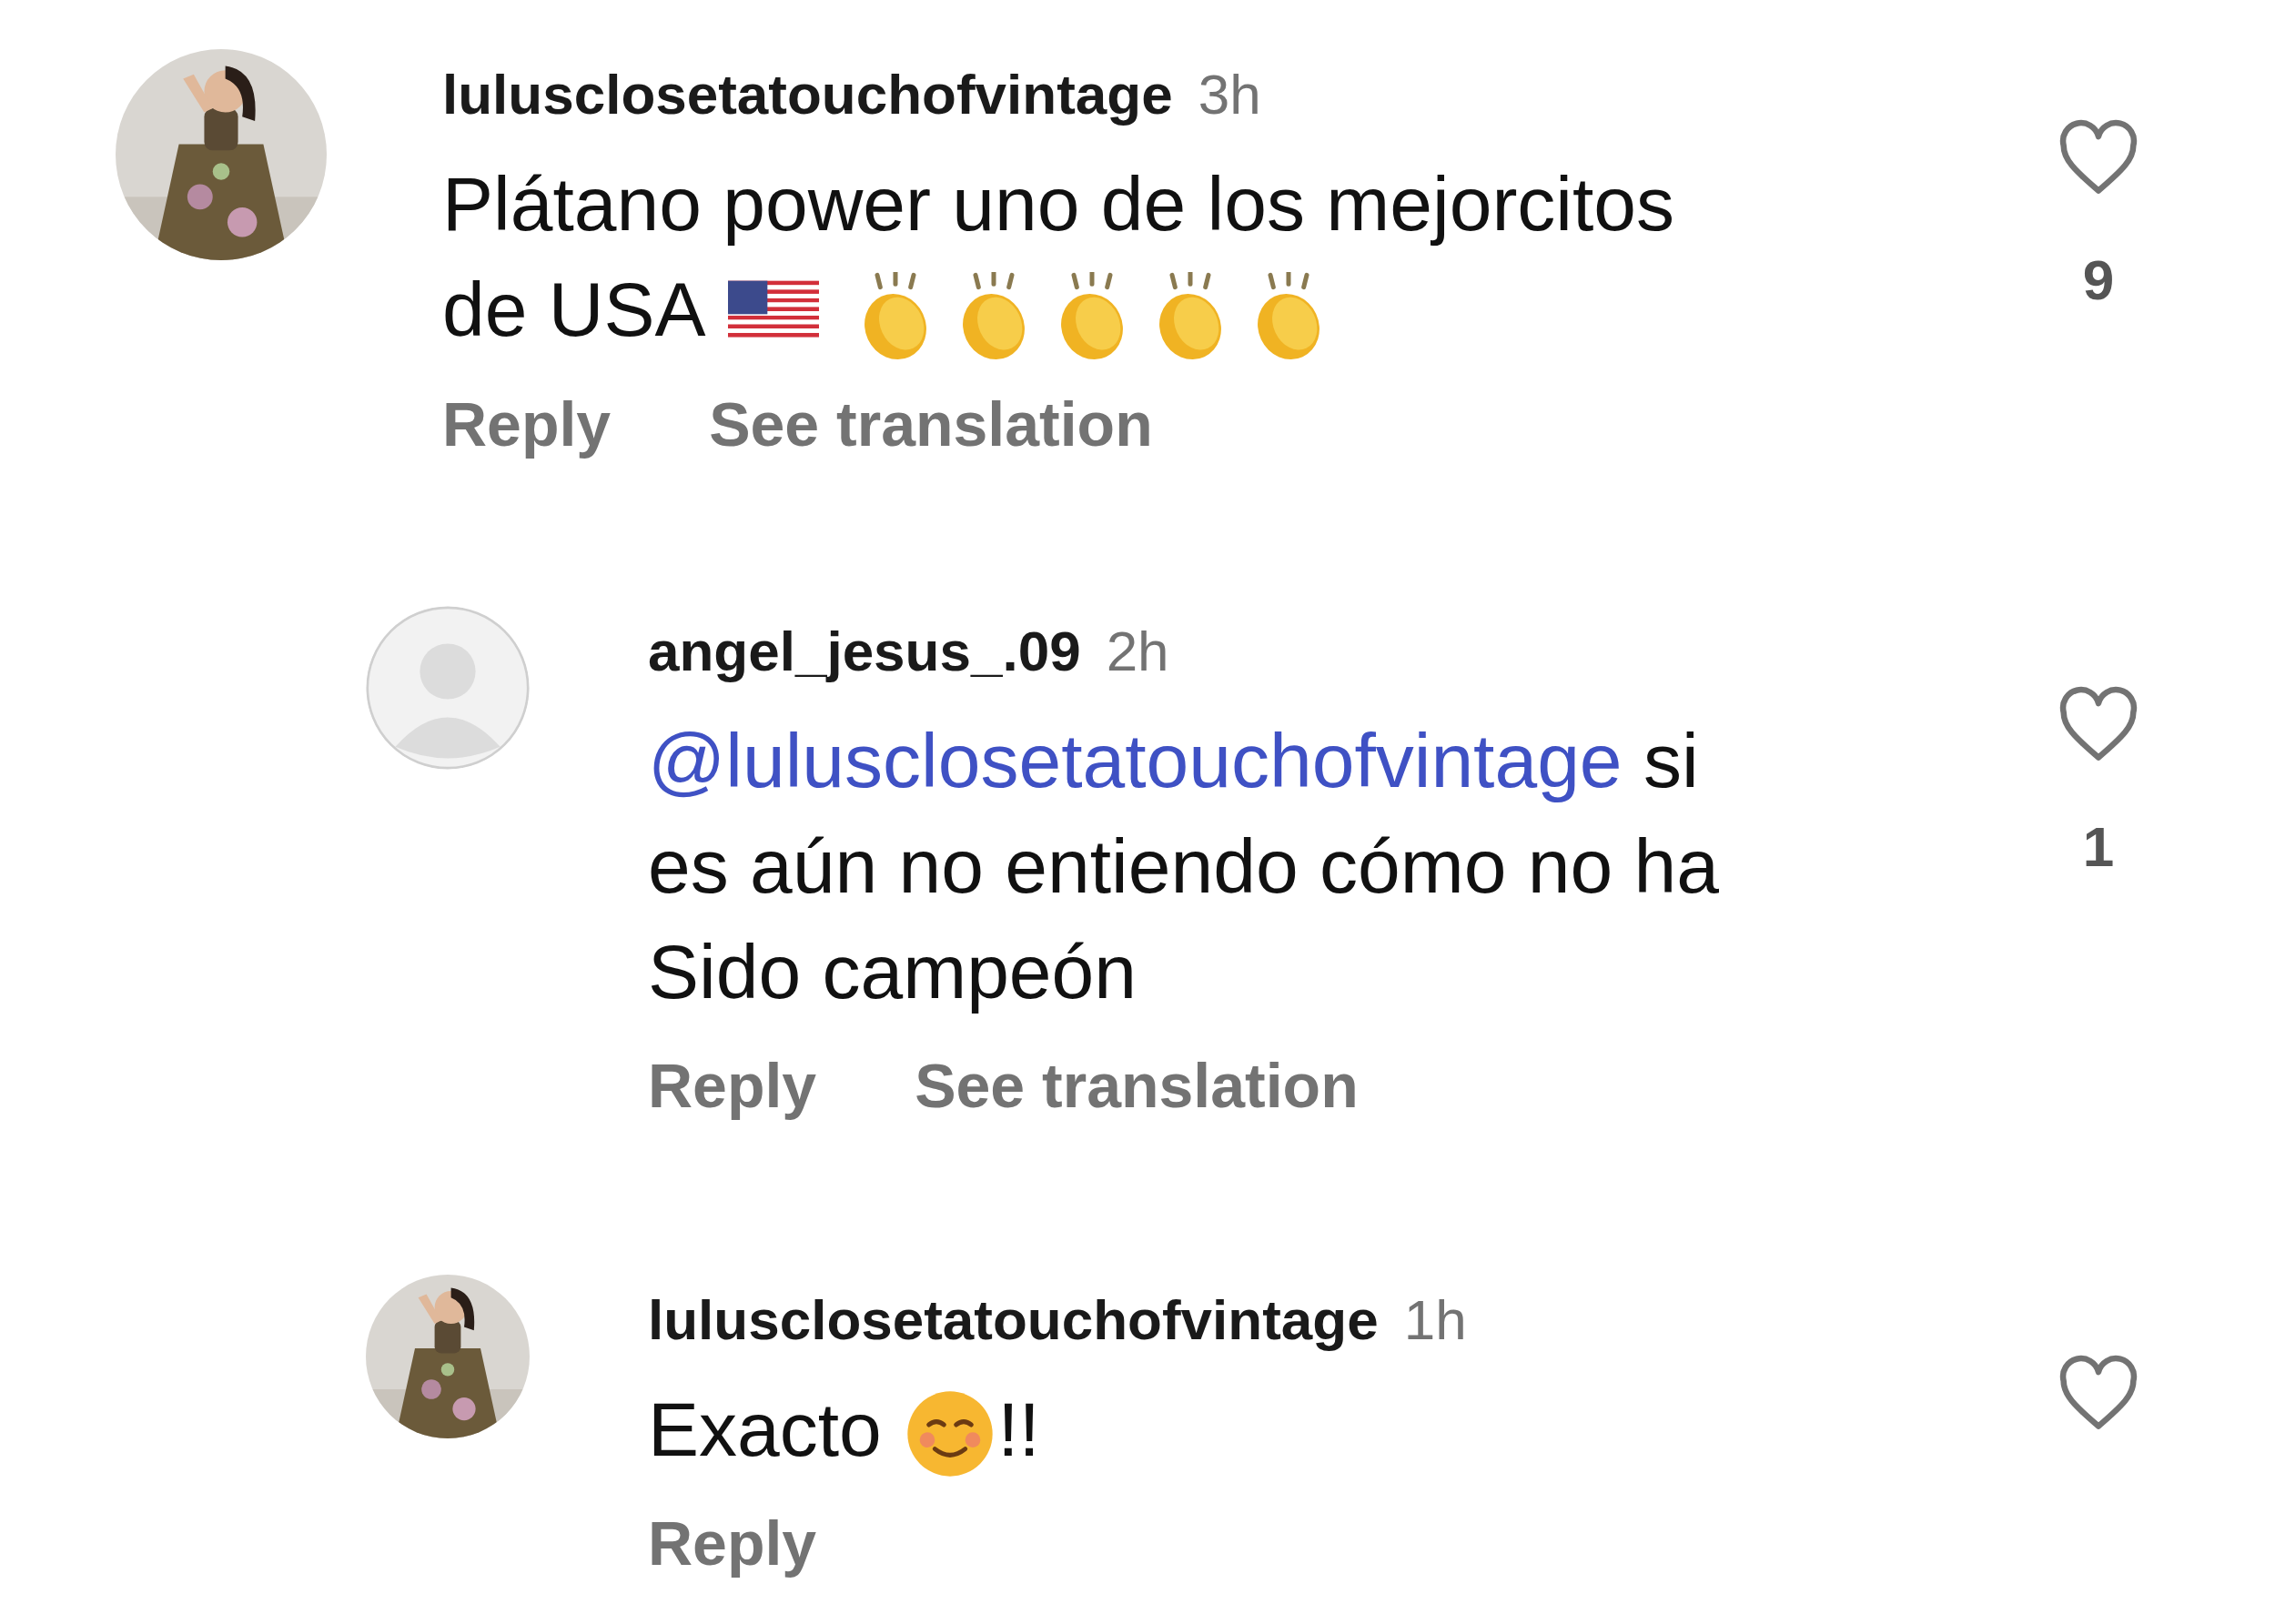 This screenshot has width=2275, height=1624. I want to click on like-count: 1, so click(2099, 847).